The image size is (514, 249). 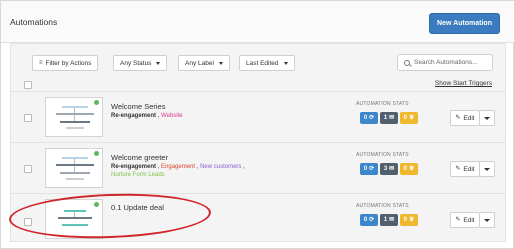 I want to click on label-tag: Engagement, so click(x=178, y=167).